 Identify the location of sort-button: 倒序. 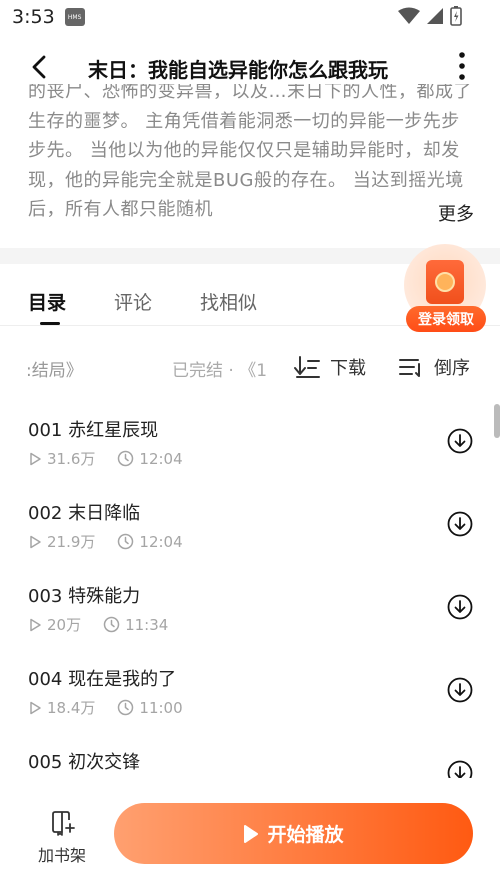
(434, 367).